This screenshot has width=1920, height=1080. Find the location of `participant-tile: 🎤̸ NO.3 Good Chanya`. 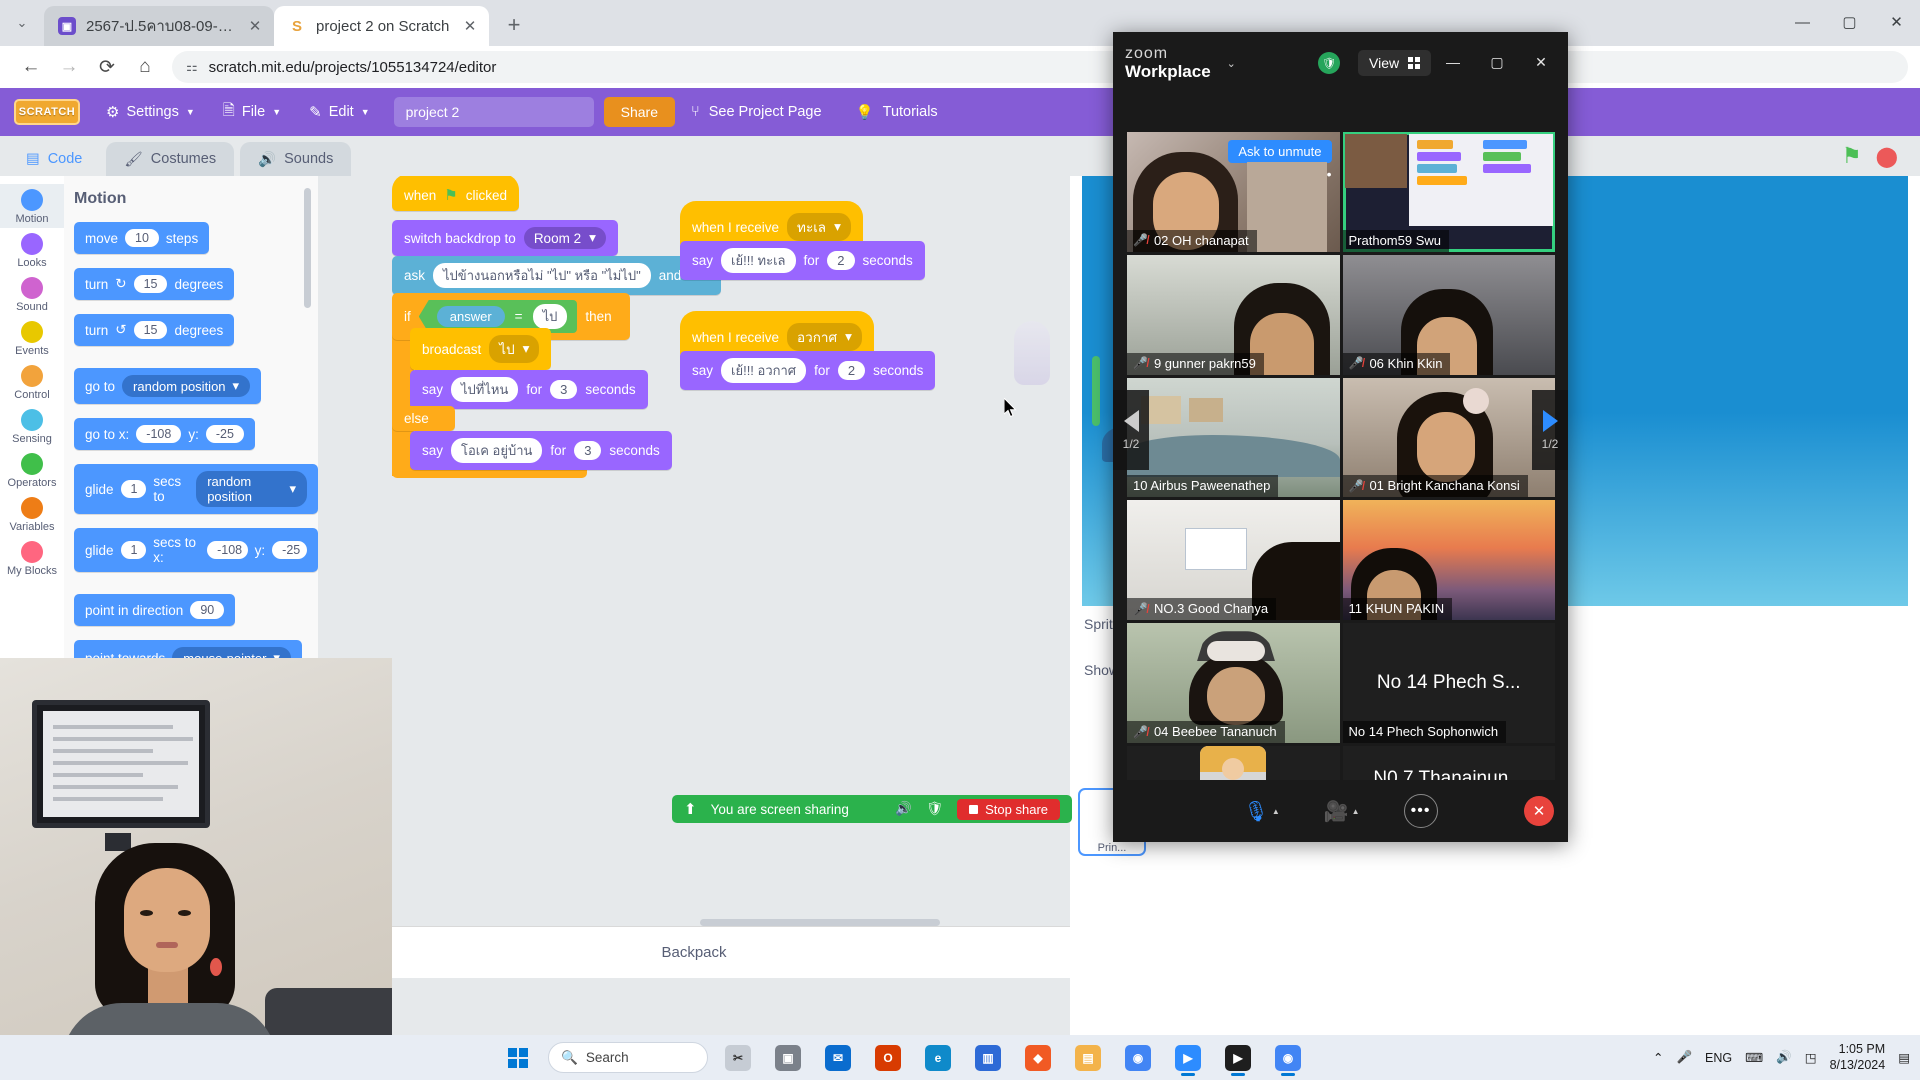

participant-tile: 🎤̸ NO.3 Good Chanya is located at coordinates (1233, 560).